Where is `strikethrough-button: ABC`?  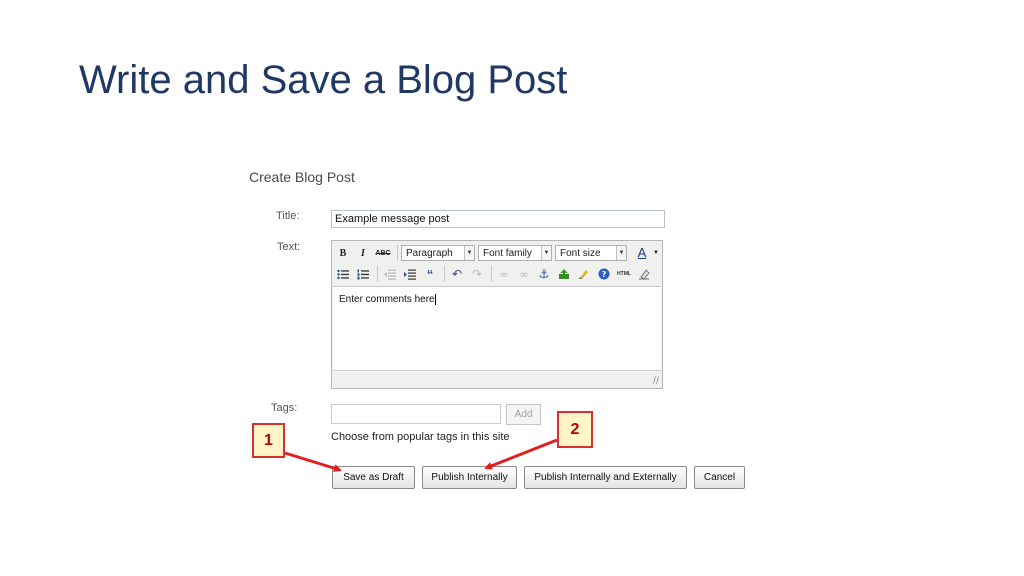 strikethrough-button: ABC is located at coordinates (383, 253).